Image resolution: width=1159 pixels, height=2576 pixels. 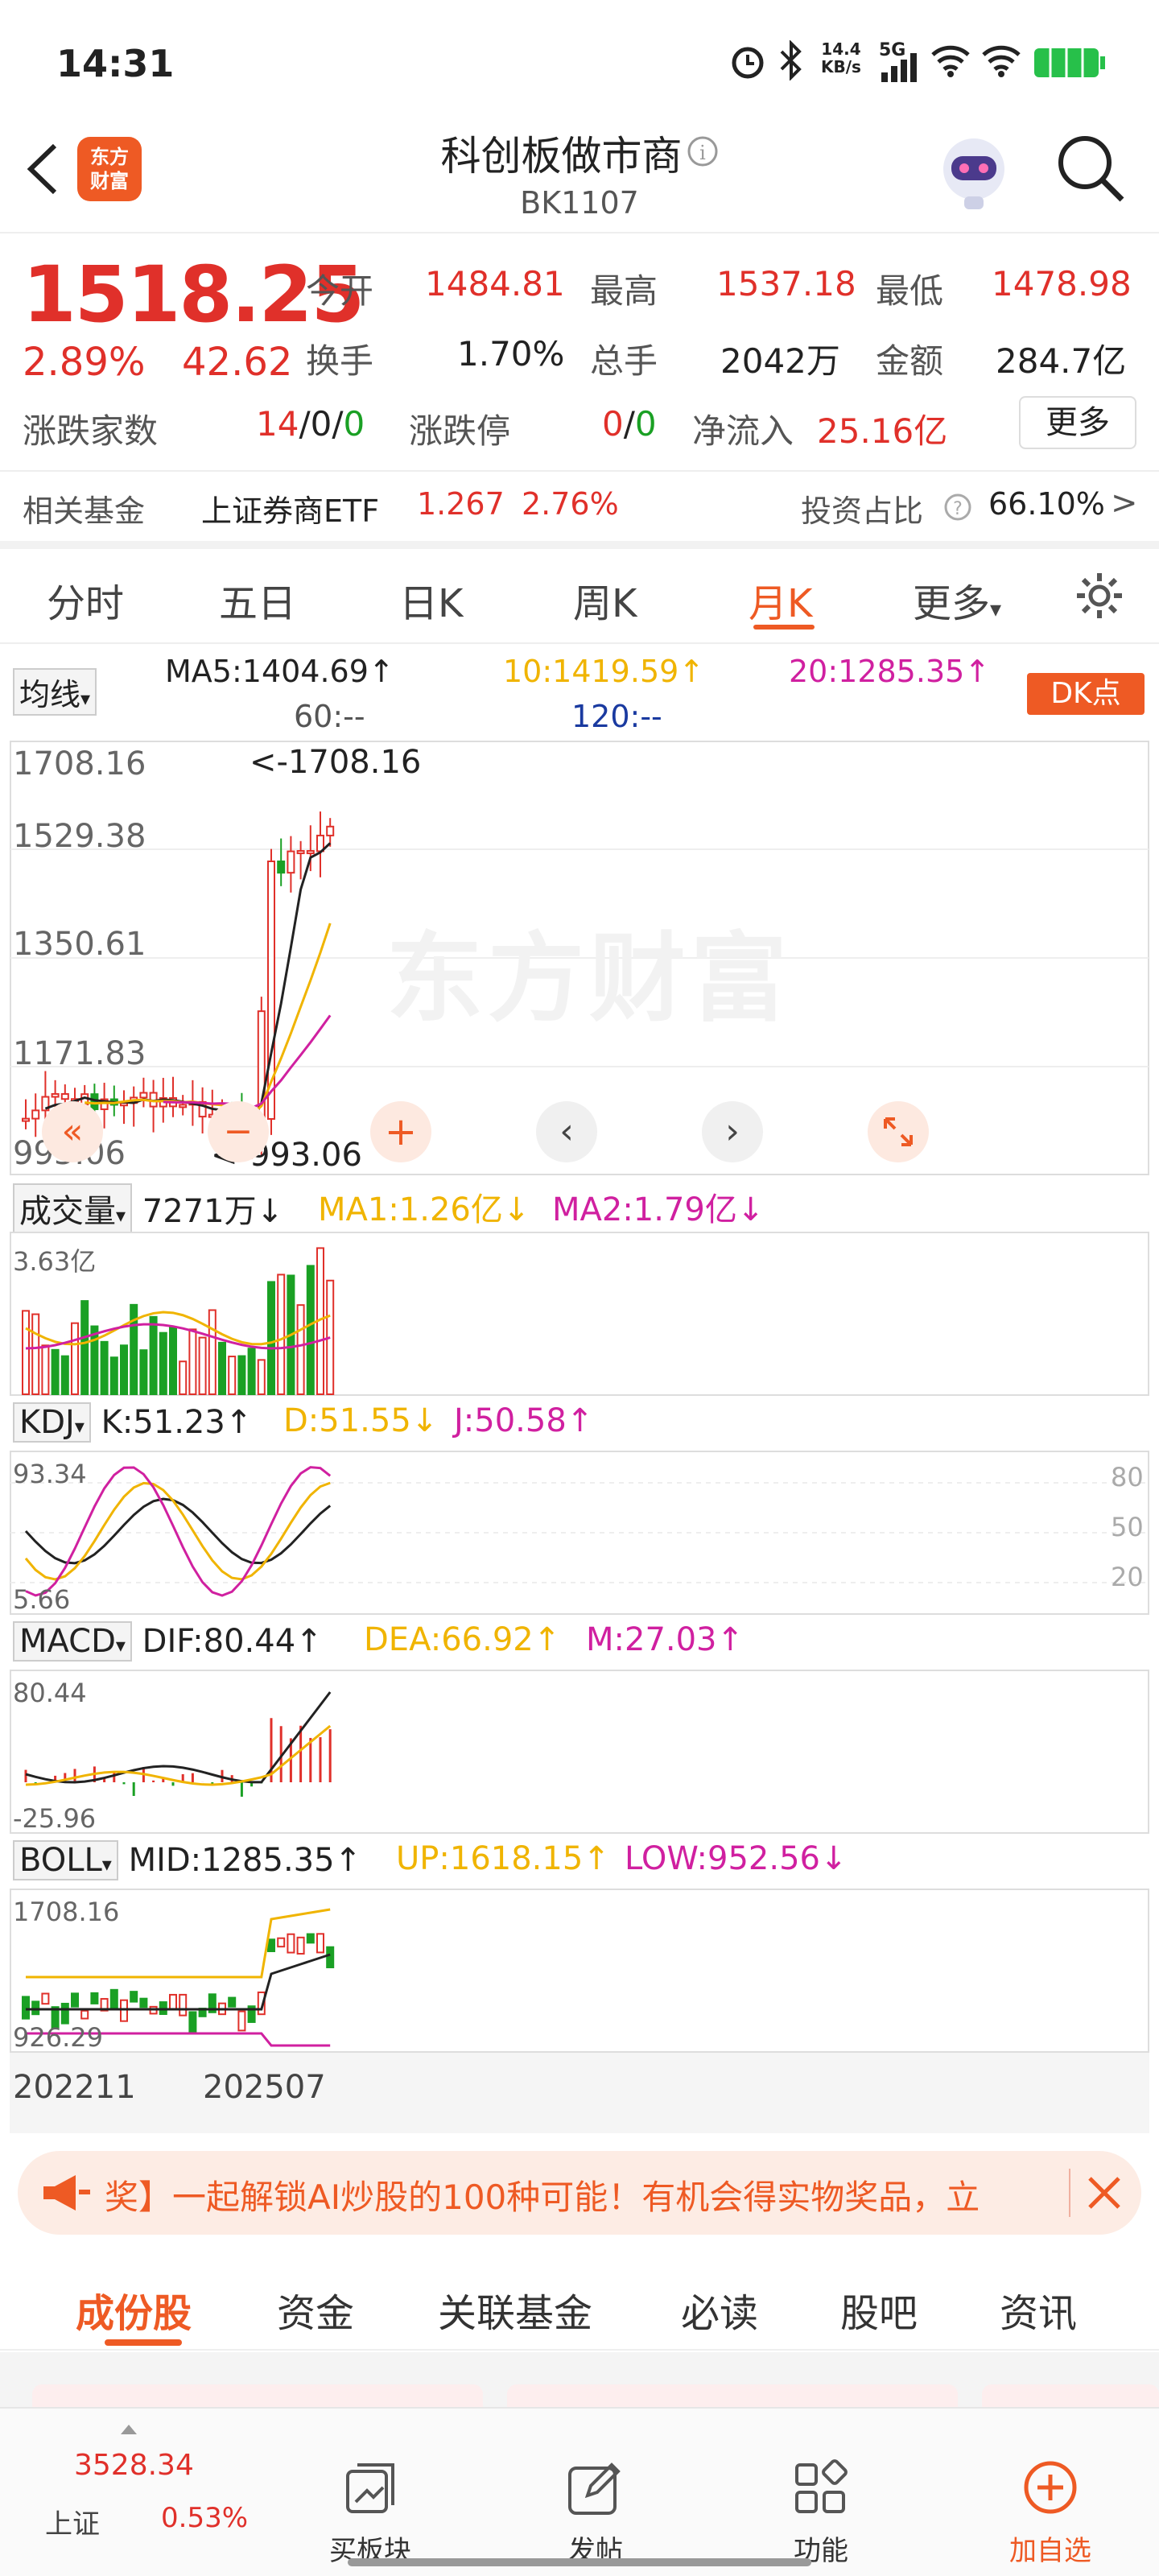 I want to click on boll-selector: BOLL▾, so click(x=65, y=1860).